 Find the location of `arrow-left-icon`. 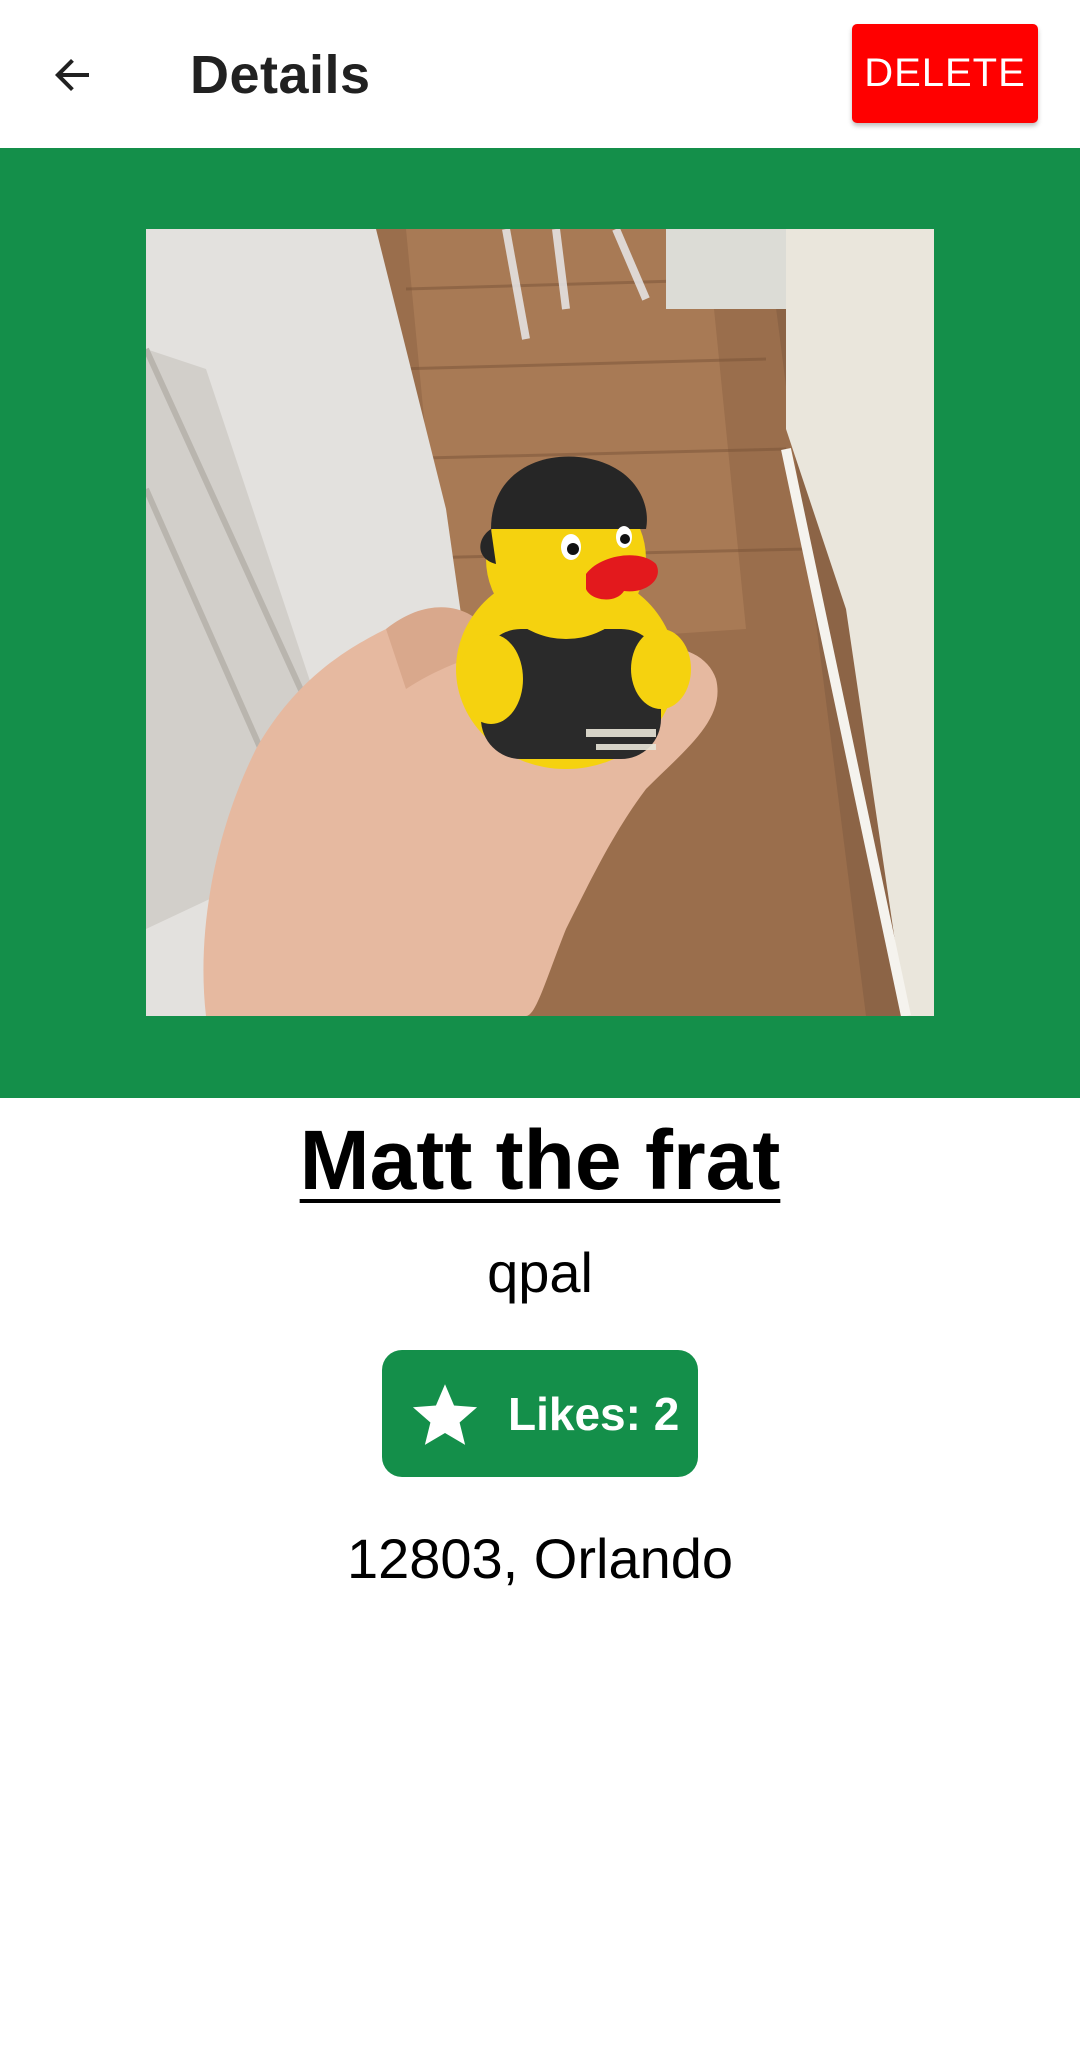

arrow-left-icon is located at coordinates (72, 75).